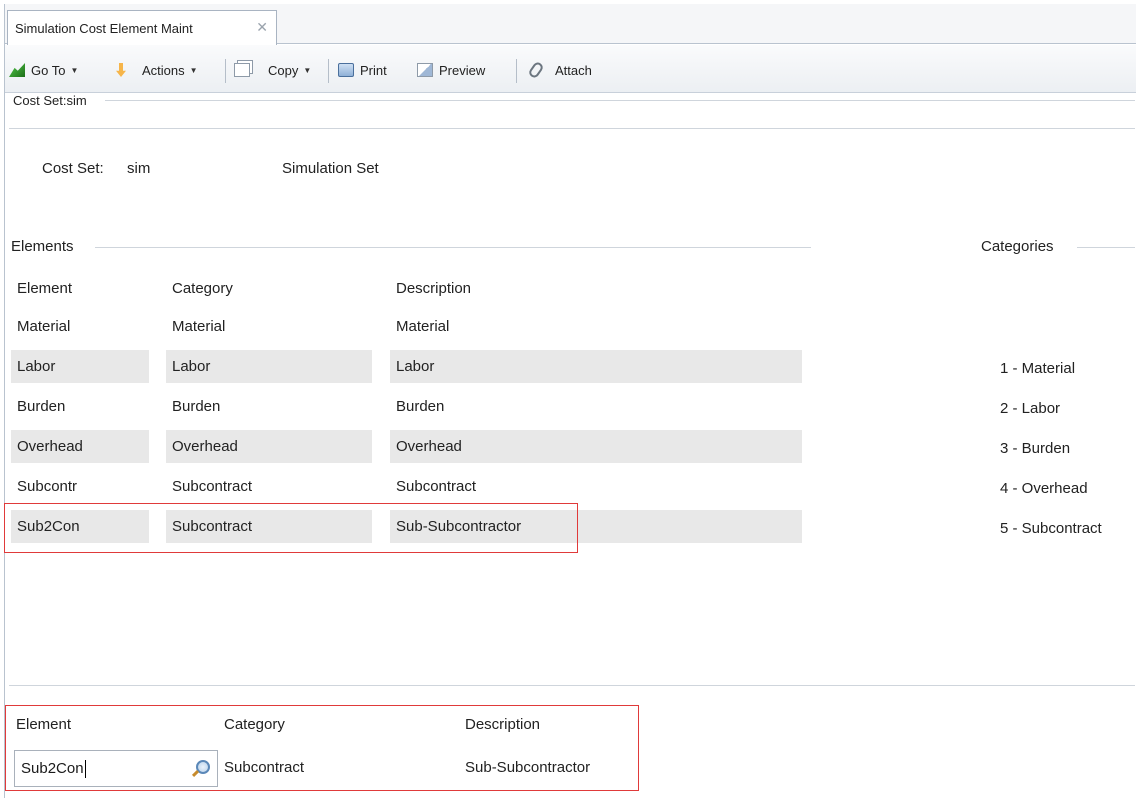 The width and height of the screenshot is (1136, 798). I want to click on detail-description-value: Sub-Subcontractor, so click(528, 767).